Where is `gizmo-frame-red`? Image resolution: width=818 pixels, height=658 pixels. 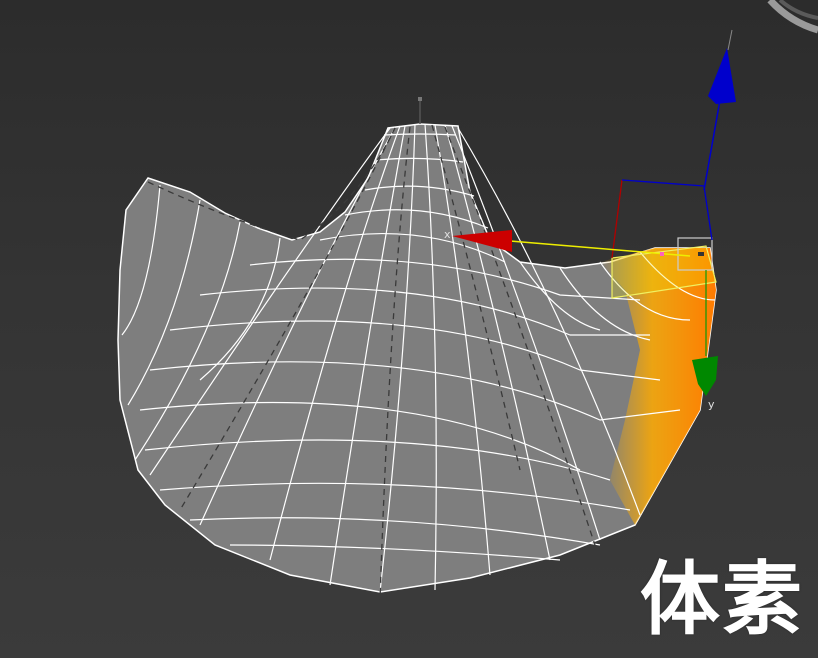
gizmo-frame-red is located at coordinates (617, 219).